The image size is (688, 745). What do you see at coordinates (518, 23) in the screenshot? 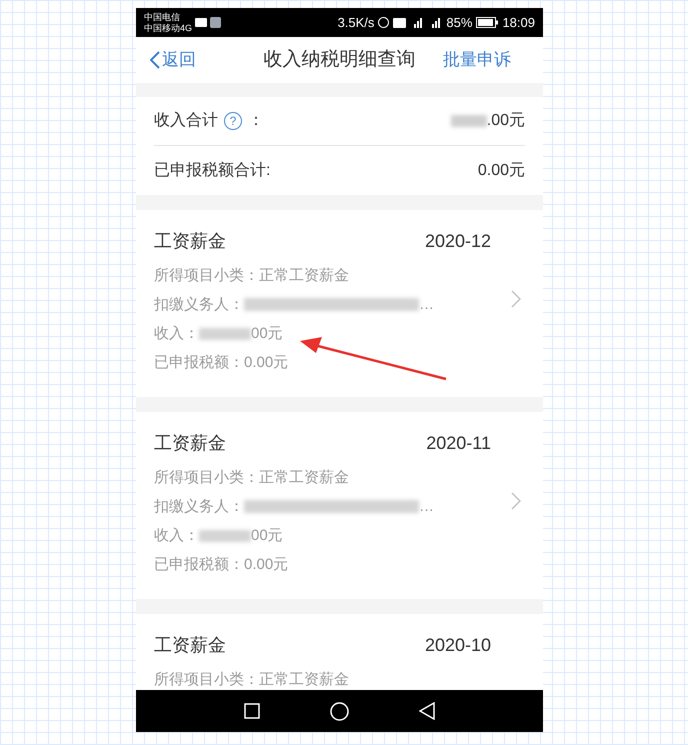
I see `clock-time: 18:09` at bounding box center [518, 23].